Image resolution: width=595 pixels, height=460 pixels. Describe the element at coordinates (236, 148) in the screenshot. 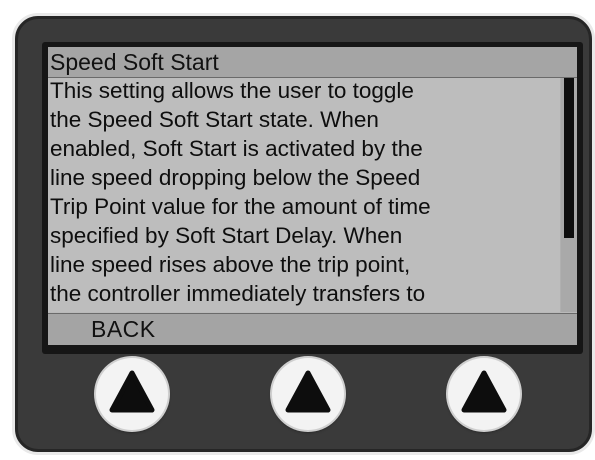

I see `help-text-line: enabled, Soft Start is activated by the` at that location.